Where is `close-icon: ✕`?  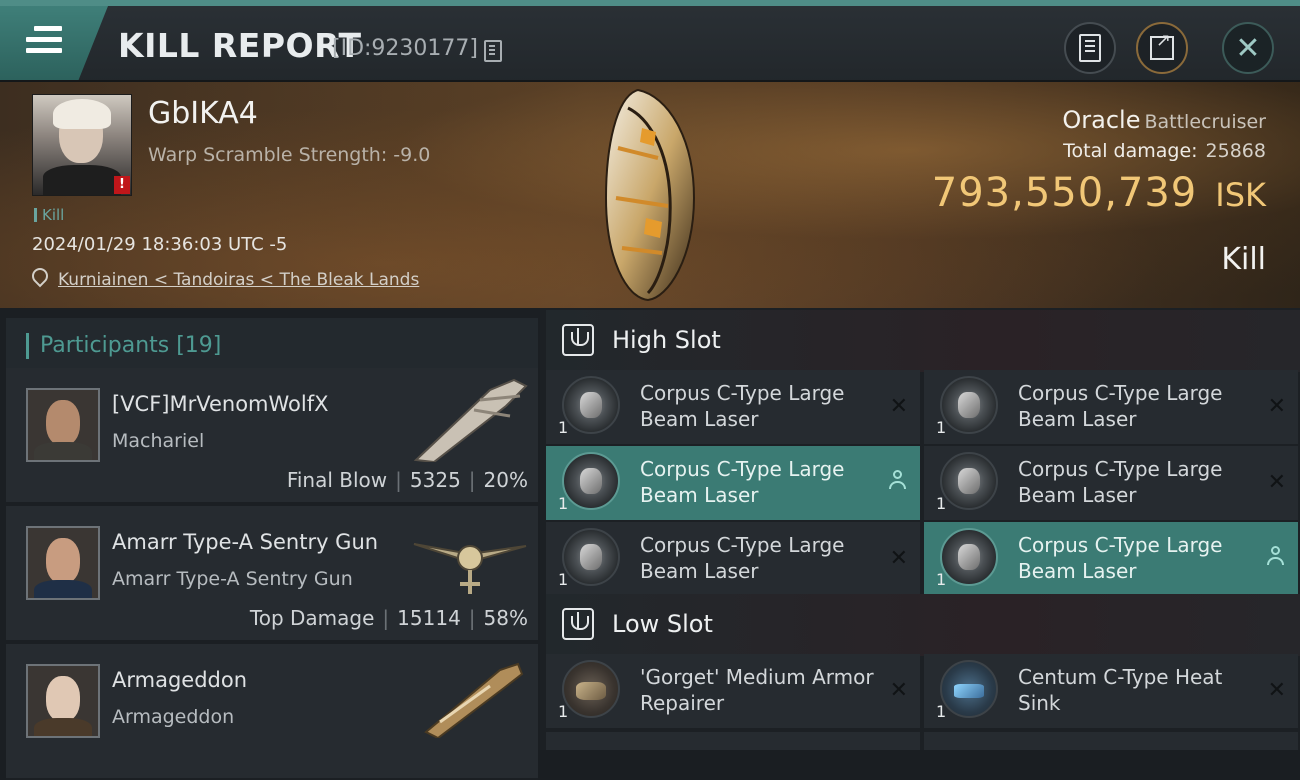 close-icon: ✕ is located at coordinates (1248, 48).